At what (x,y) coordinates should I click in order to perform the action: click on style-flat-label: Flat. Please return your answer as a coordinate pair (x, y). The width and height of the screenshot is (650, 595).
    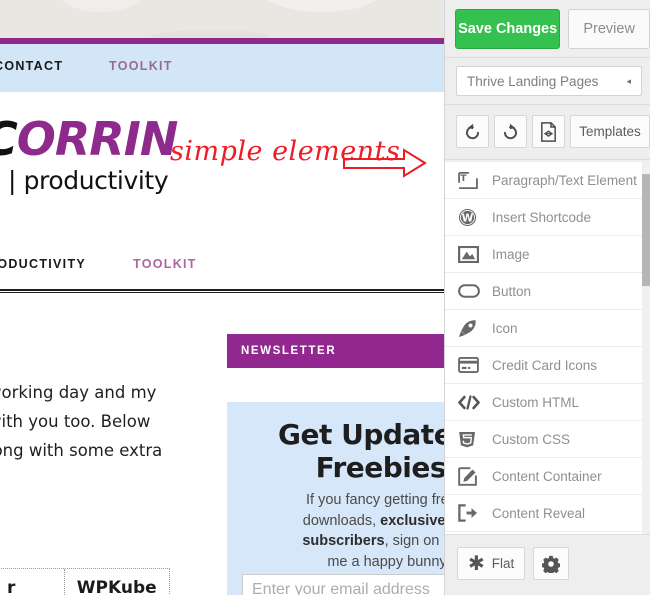
    Looking at the image, I should click on (503, 563).